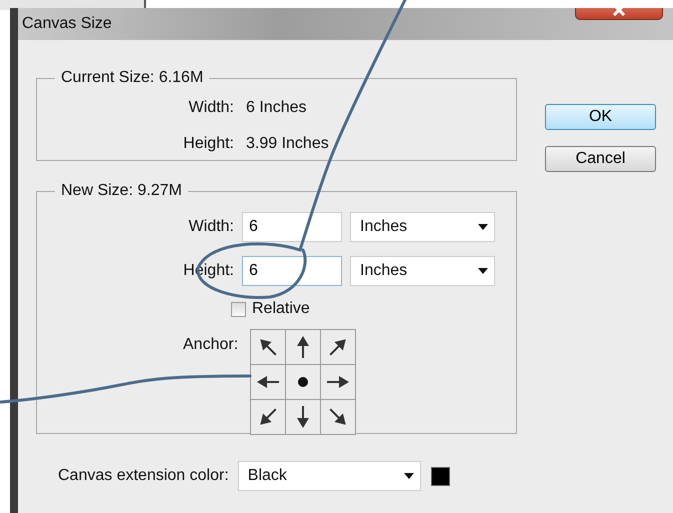  Describe the element at coordinates (287, 144) in the screenshot. I see `field-value: 3.99 Inches` at that location.